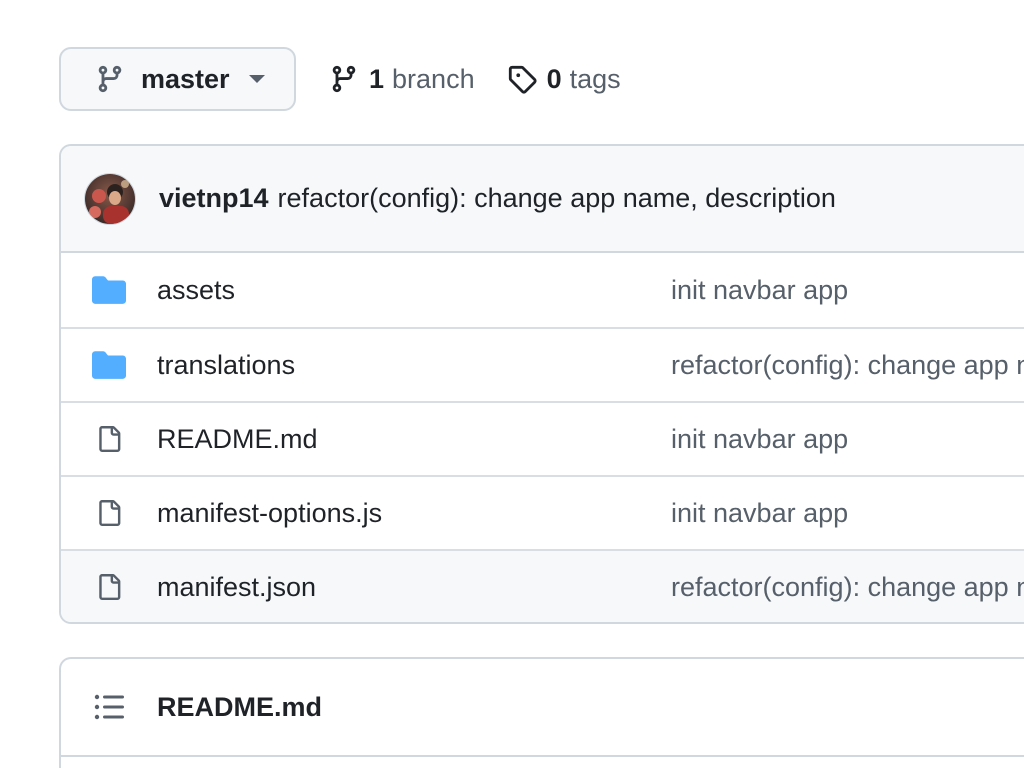 This screenshot has width=1024, height=768. What do you see at coordinates (377, 78) in the screenshot?
I see `branch-count: 1` at bounding box center [377, 78].